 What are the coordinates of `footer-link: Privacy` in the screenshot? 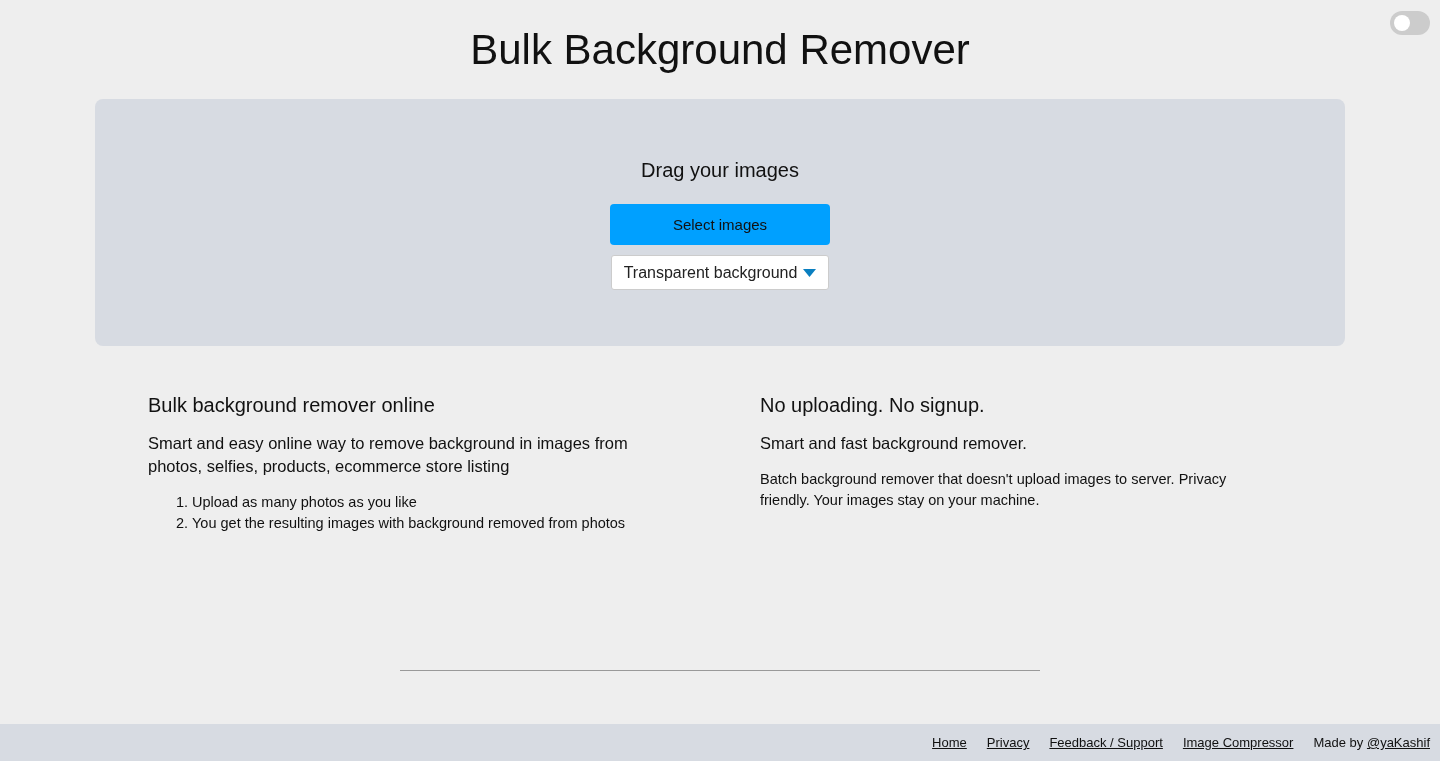 It's located at (1008, 742).